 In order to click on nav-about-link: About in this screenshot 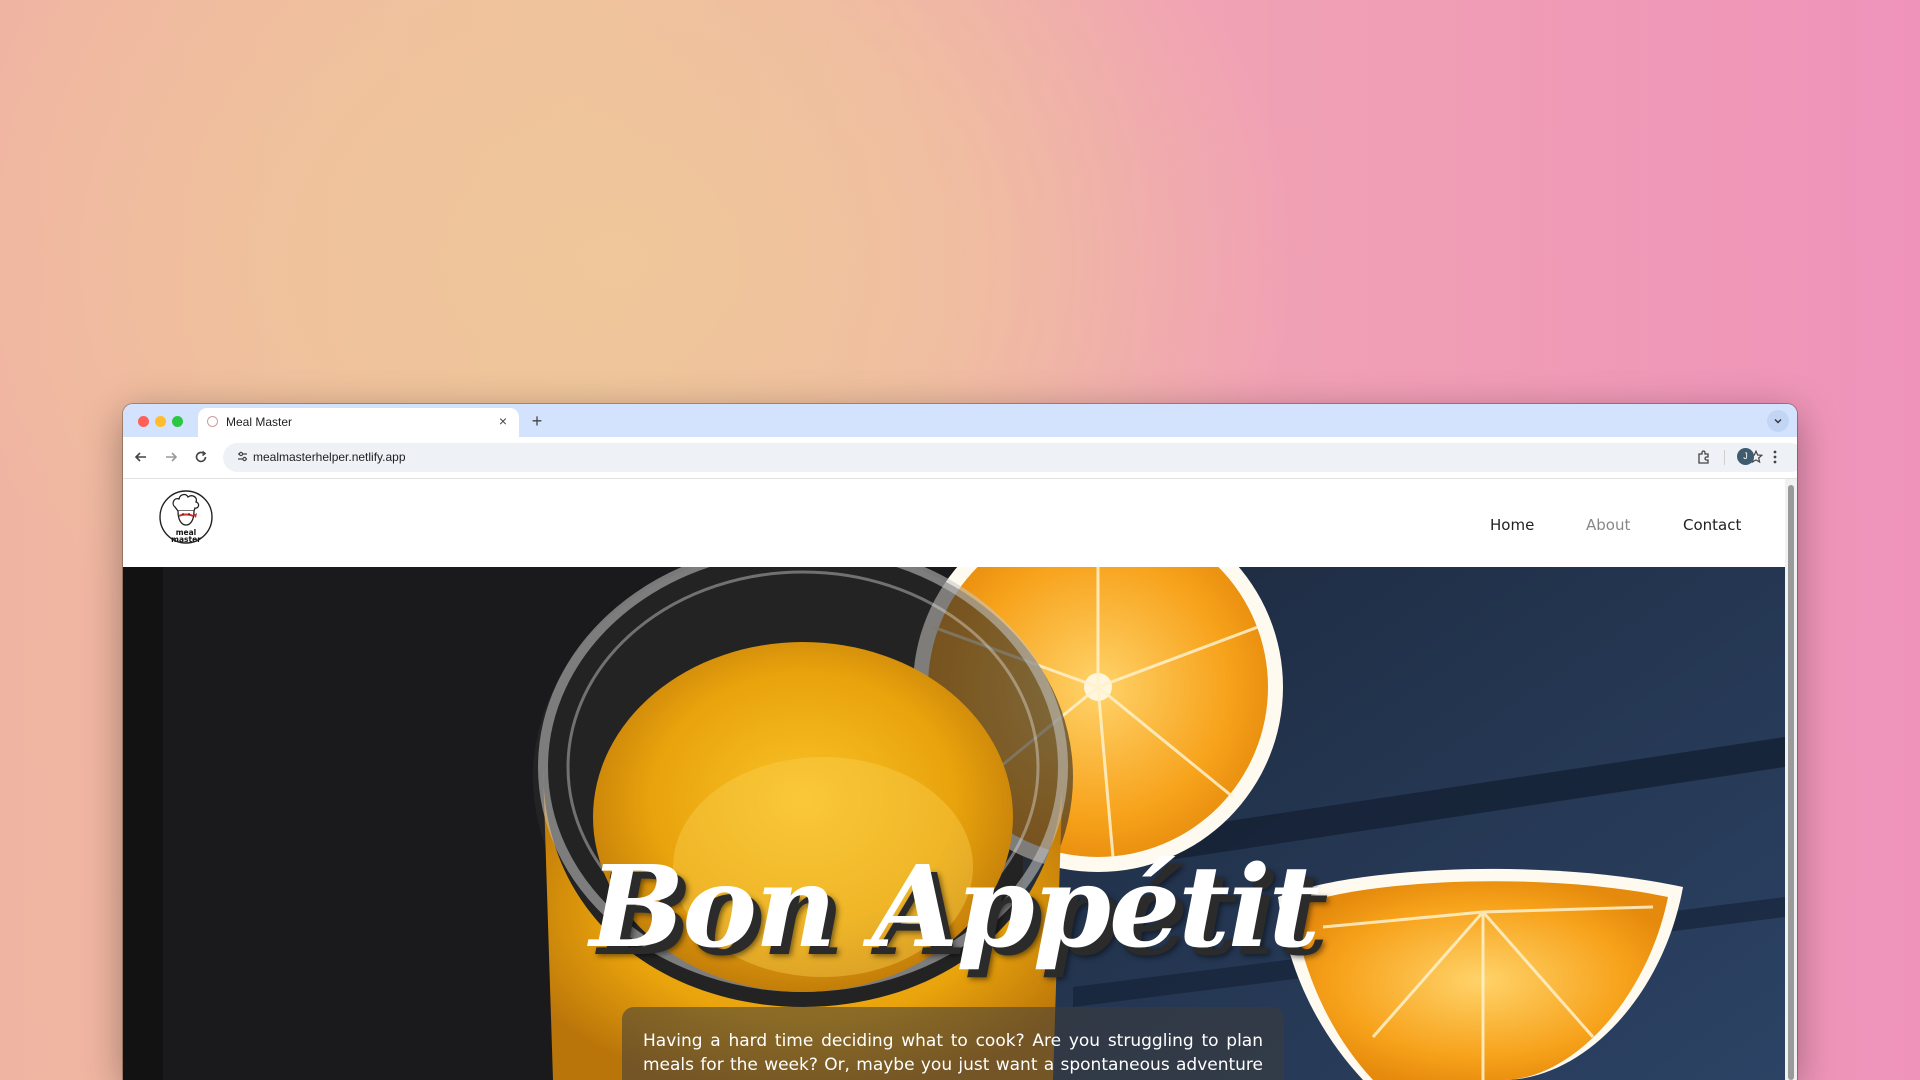, I will do `click(1608, 525)`.